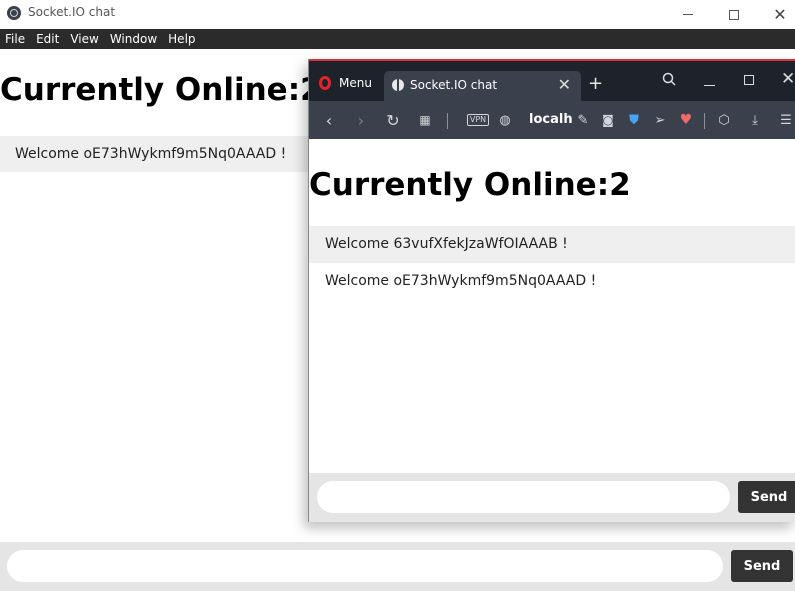 Image resolution: width=795 pixels, height=591 pixels. I want to click on browser-maximize-icon, so click(749, 80).